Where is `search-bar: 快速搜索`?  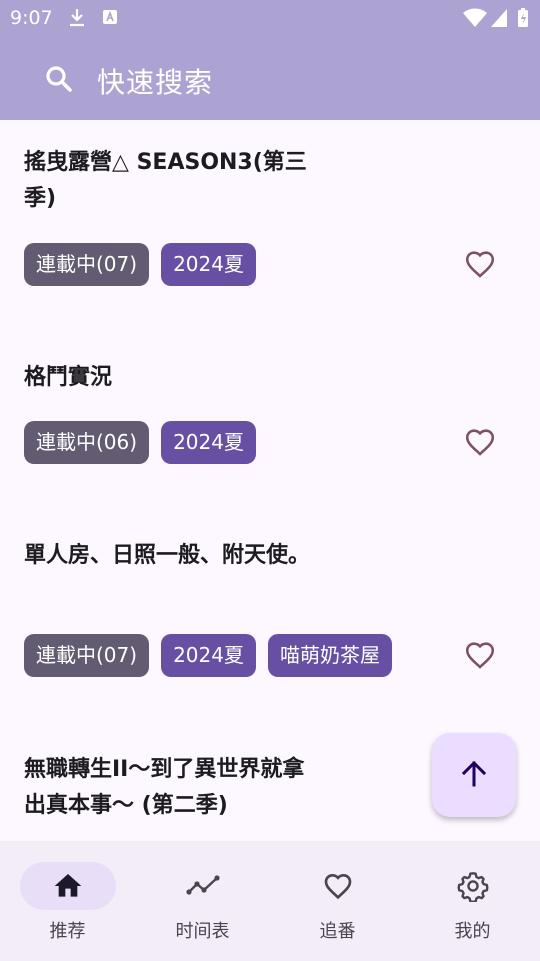 search-bar: 快速搜索 is located at coordinates (270, 78).